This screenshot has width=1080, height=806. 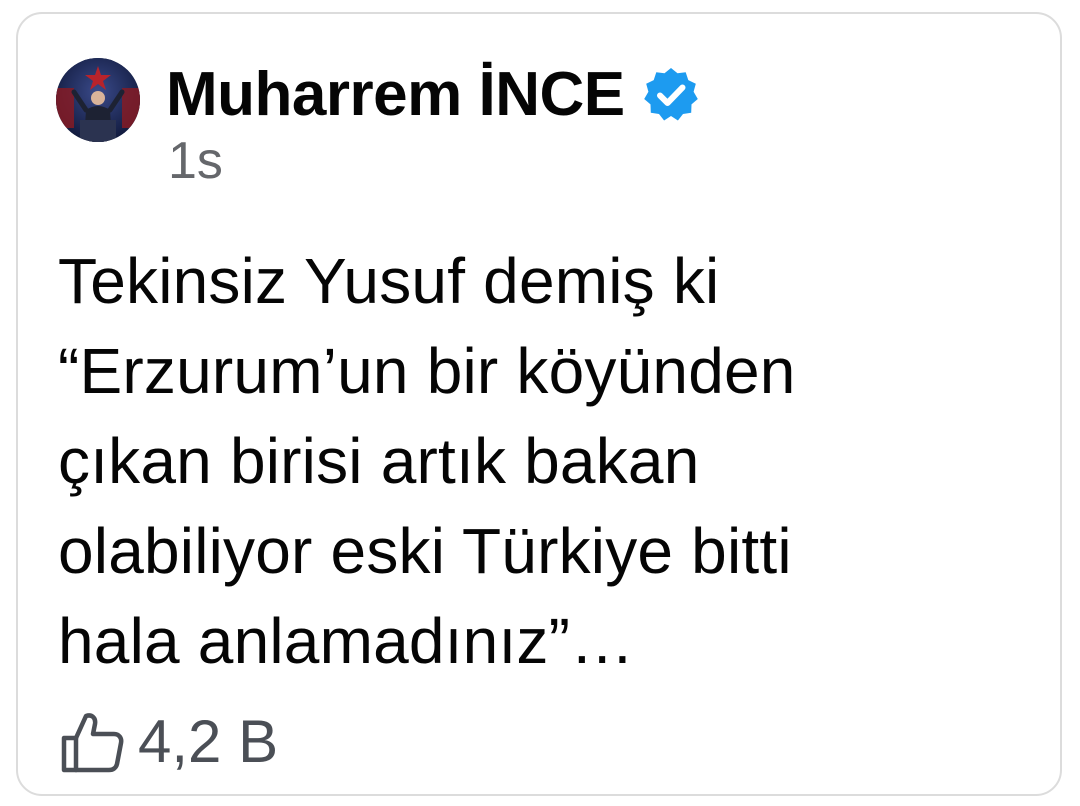 What do you see at coordinates (208, 742) in the screenshot?
I see `like-count: 4,2 B` at bounding box center [208, 742].